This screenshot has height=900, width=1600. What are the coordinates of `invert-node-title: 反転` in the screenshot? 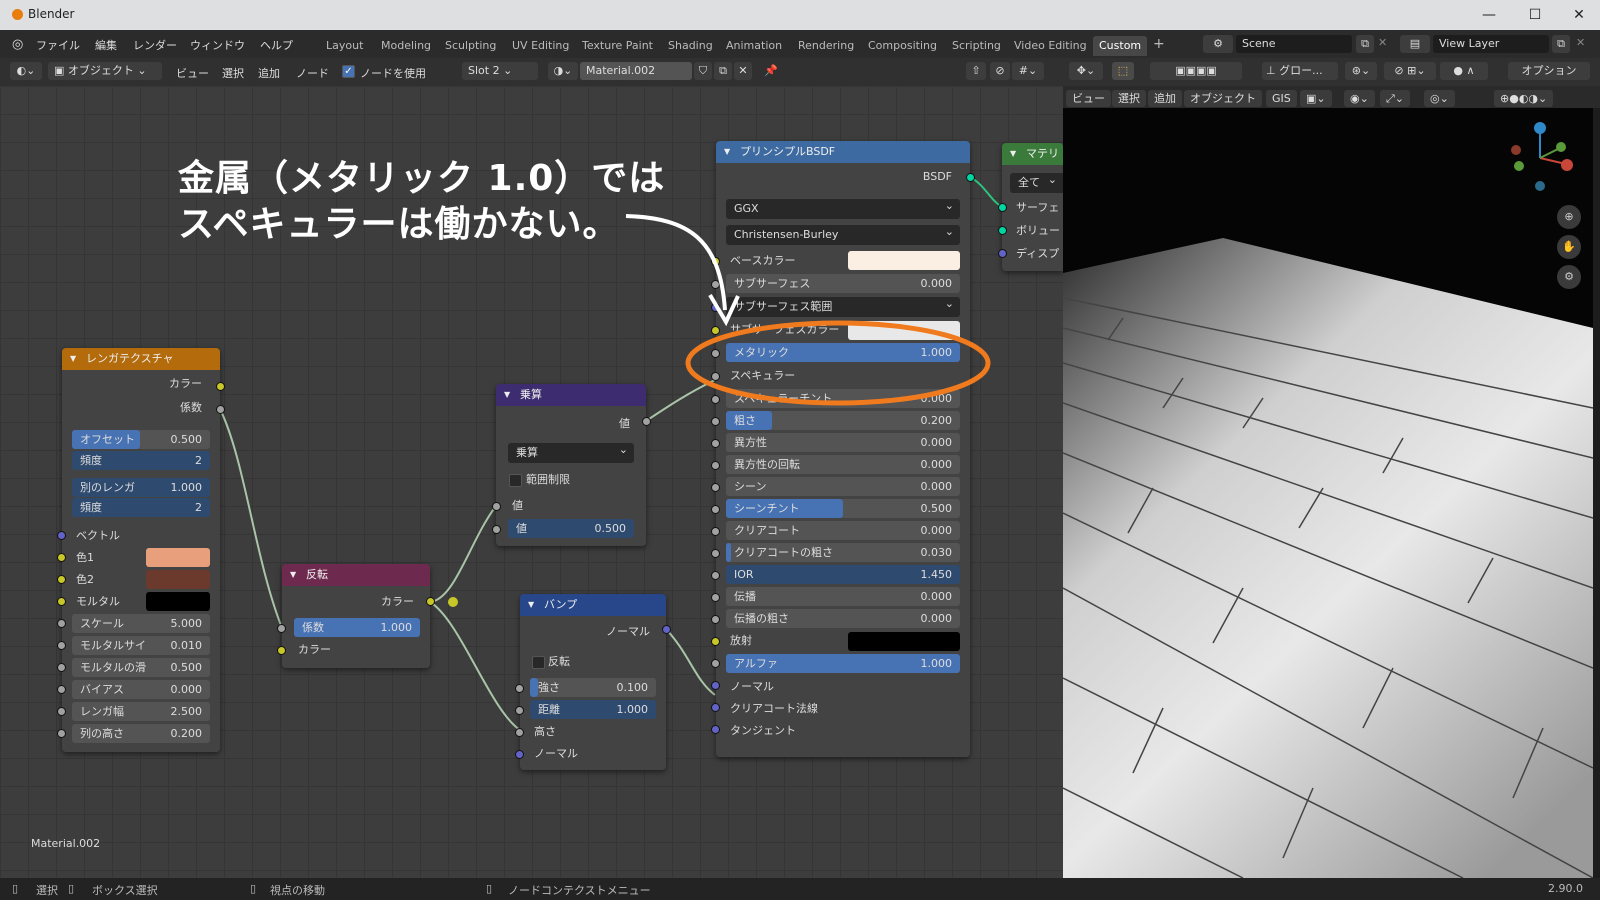 It's located at (356, 575).